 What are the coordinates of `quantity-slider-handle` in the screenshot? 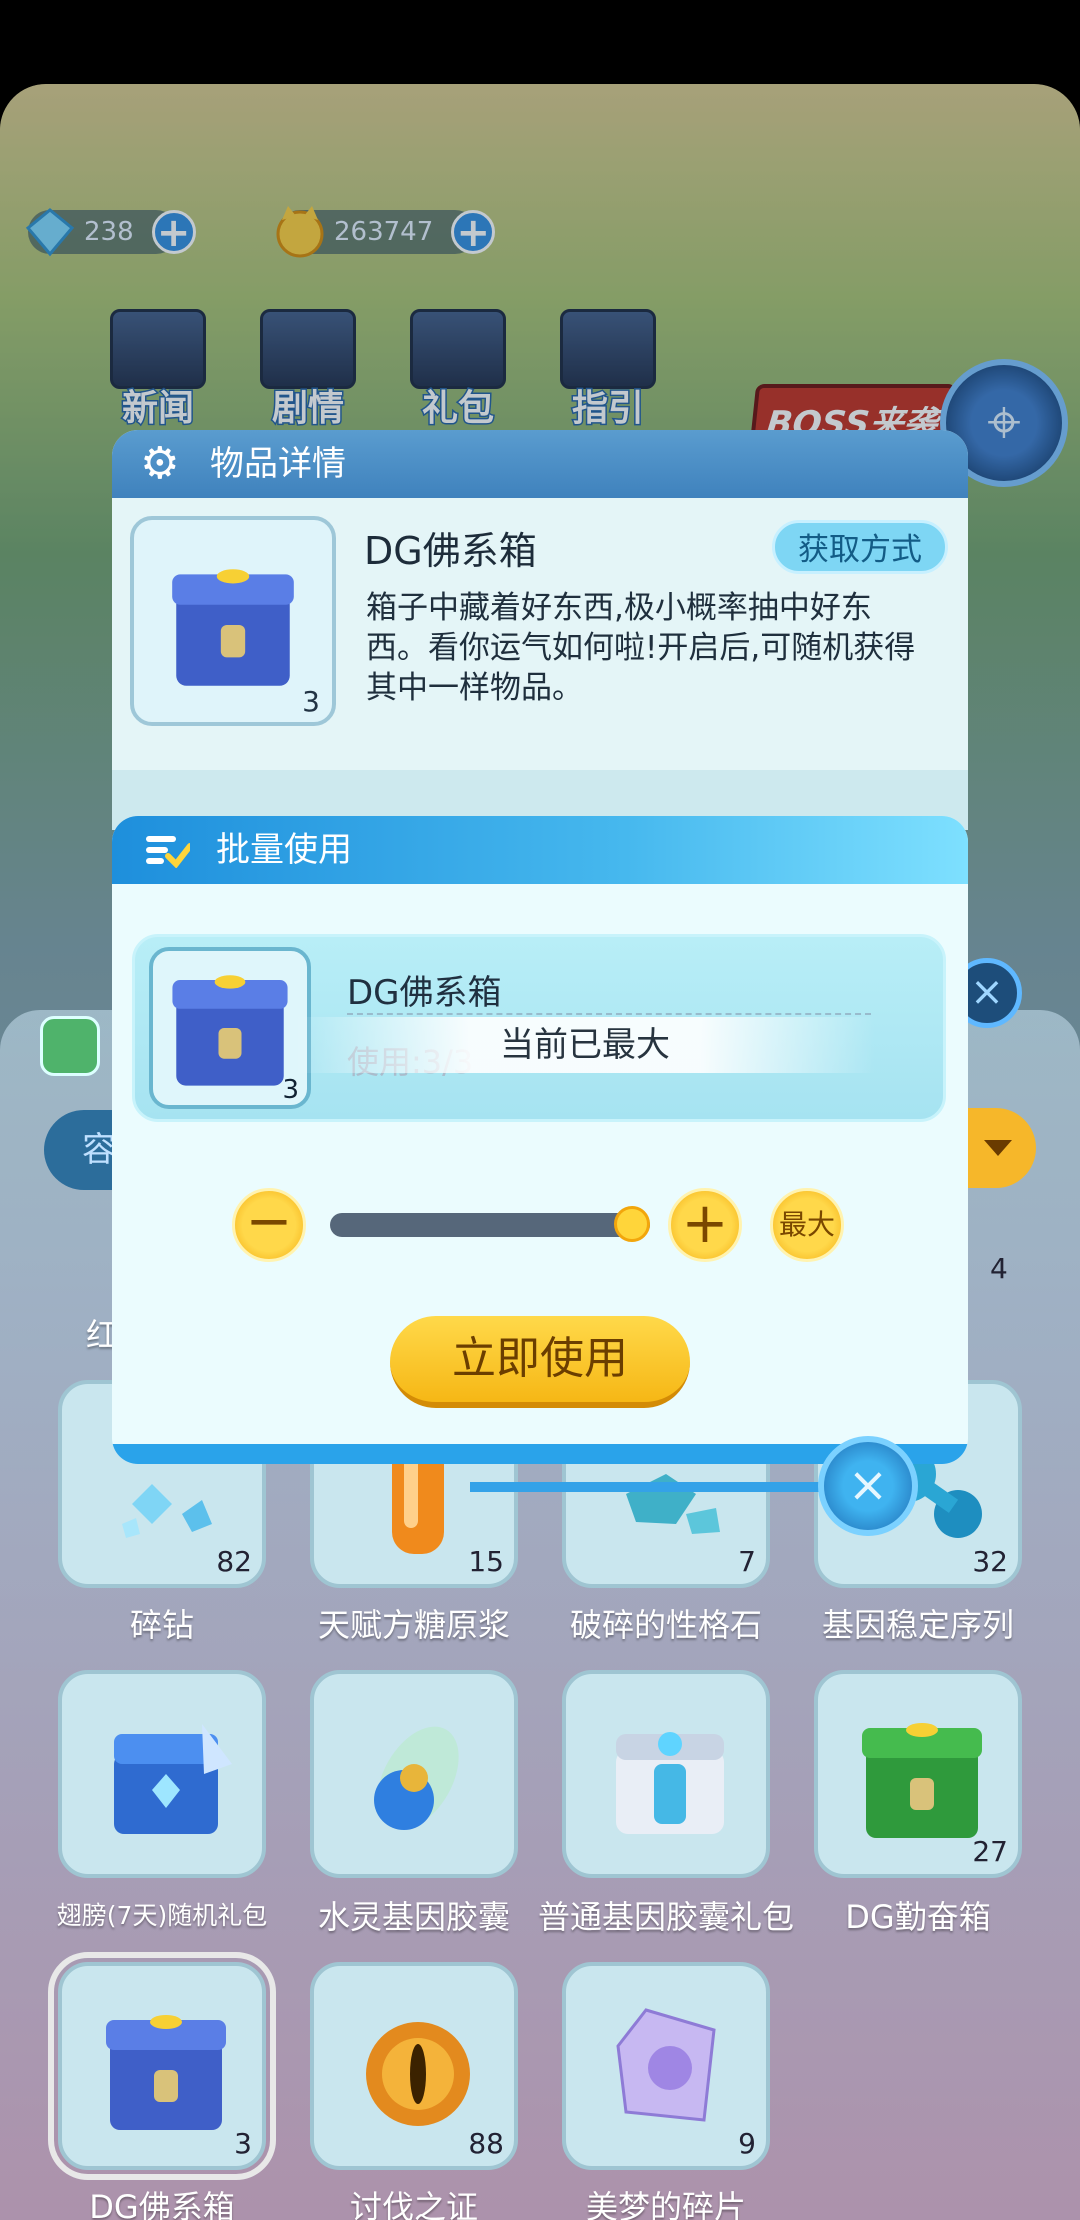 It's located at (632, 1224).